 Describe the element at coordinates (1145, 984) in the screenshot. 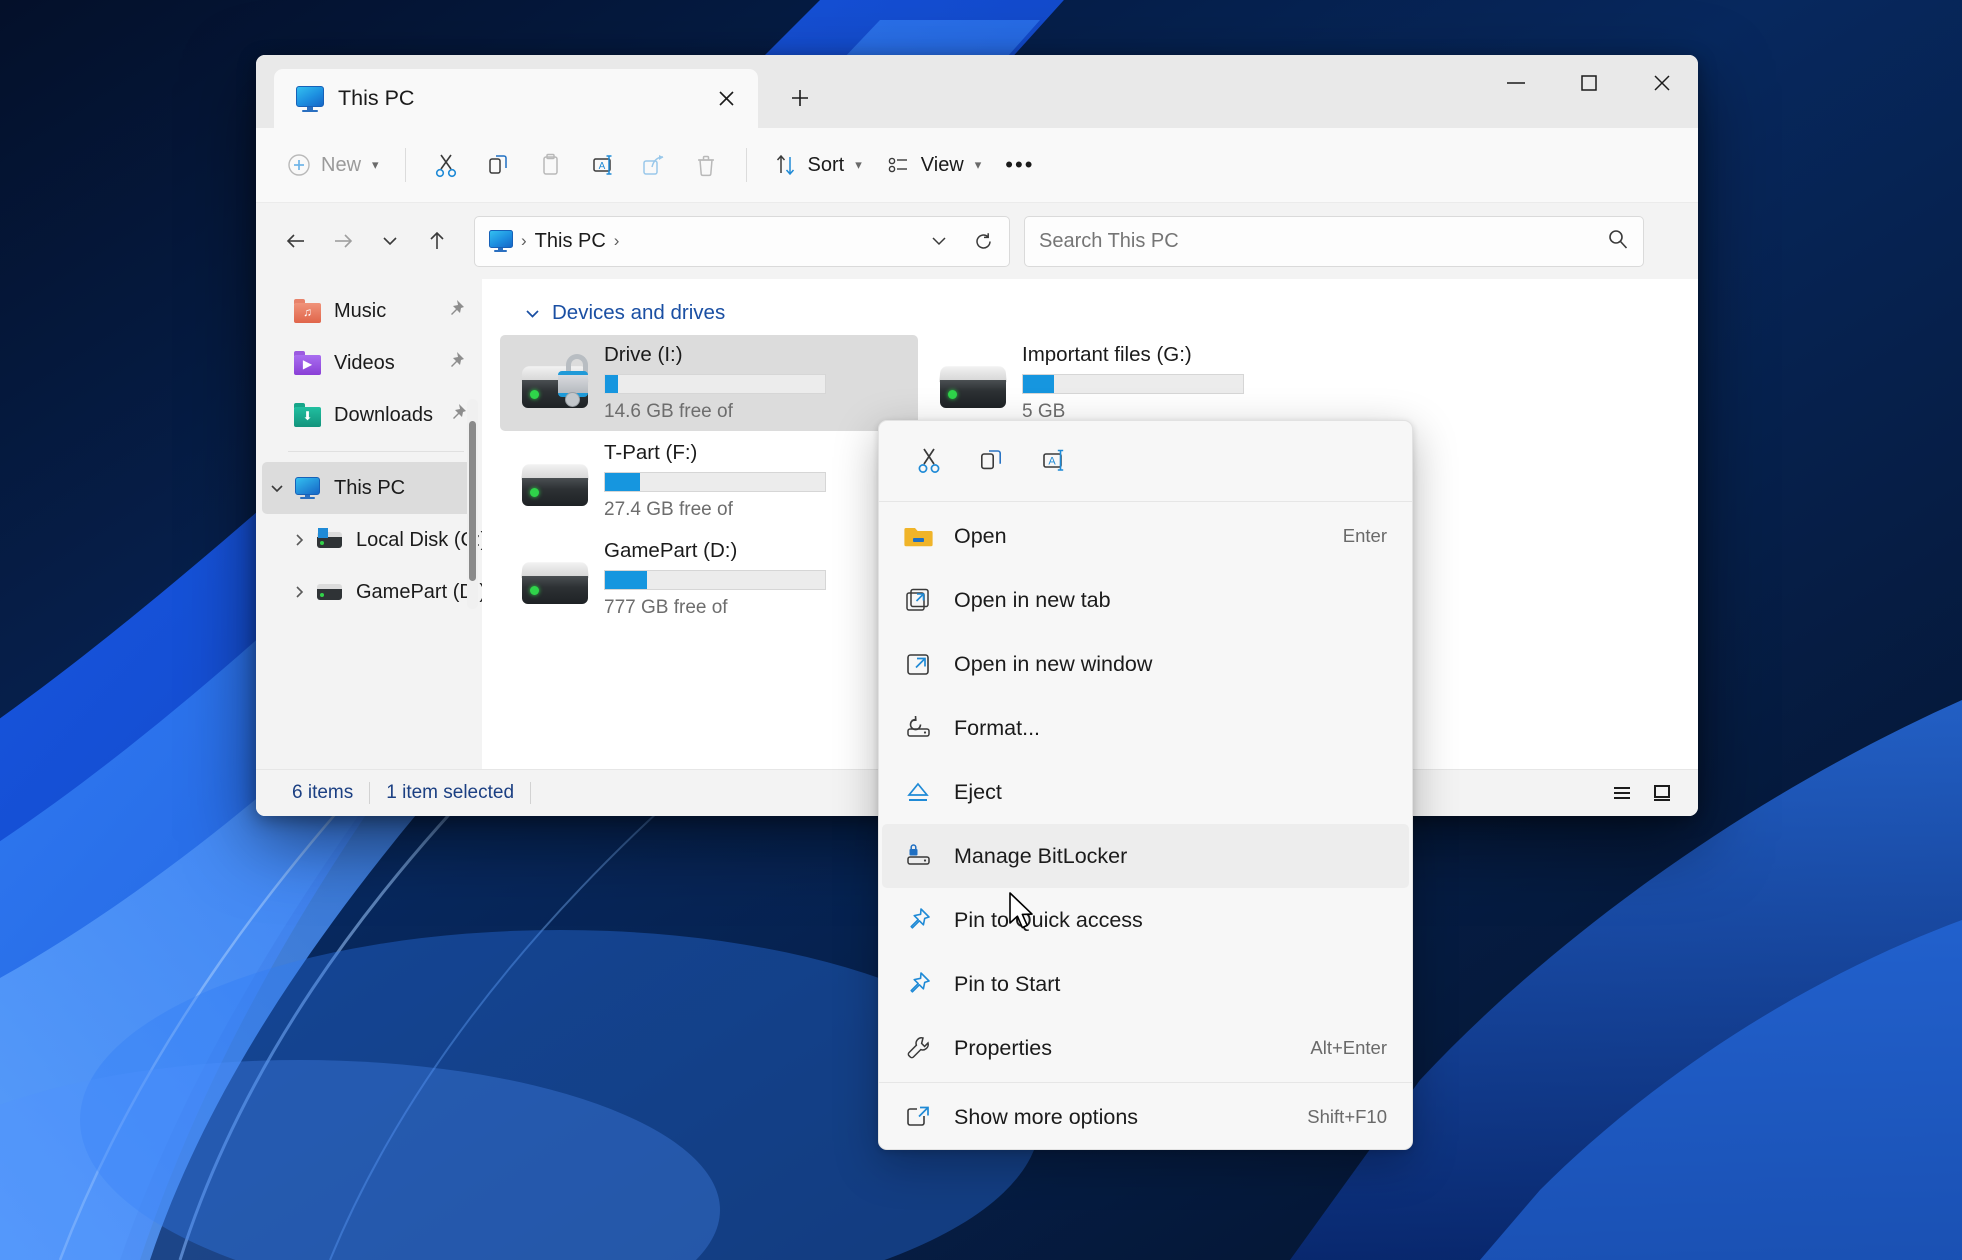

I see `context-menu-item-pin-to-start: Pin to Start` at that location.